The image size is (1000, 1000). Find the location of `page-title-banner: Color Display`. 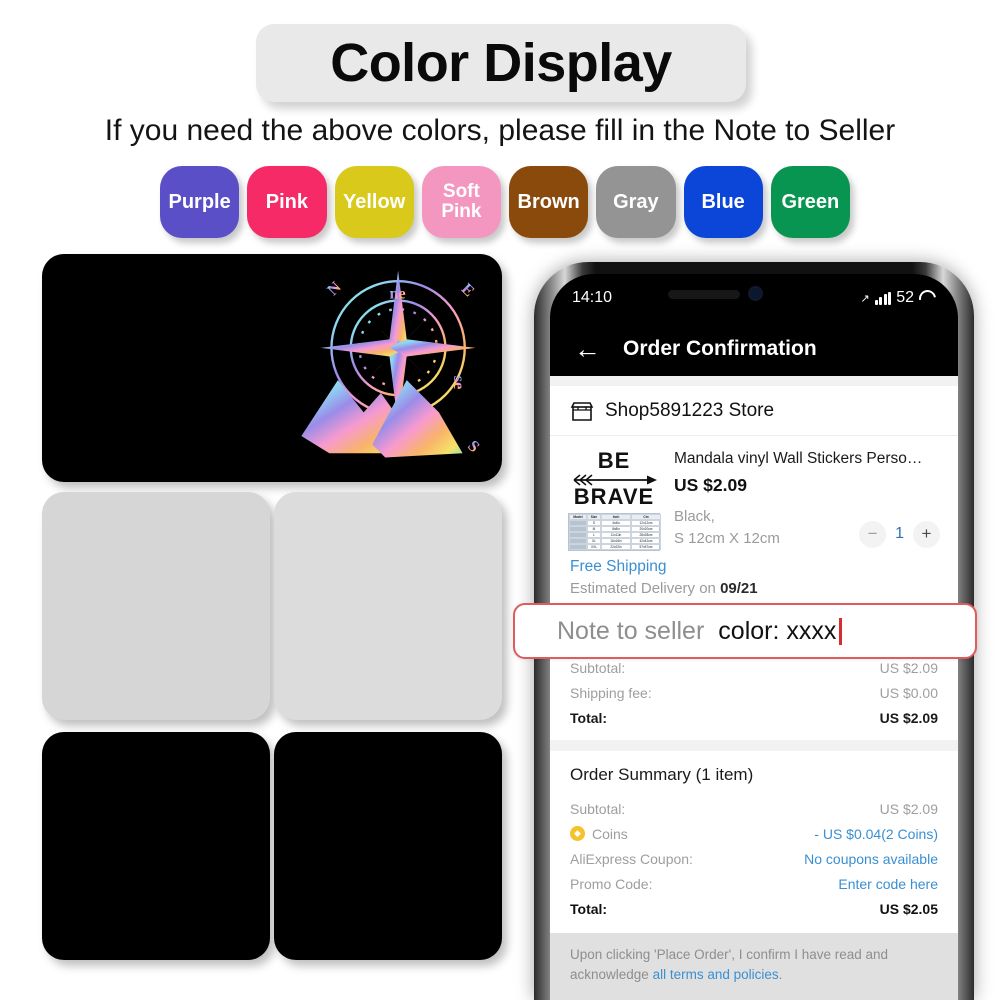

page-title-banner: Color Display is located at coordinates (501, 63).